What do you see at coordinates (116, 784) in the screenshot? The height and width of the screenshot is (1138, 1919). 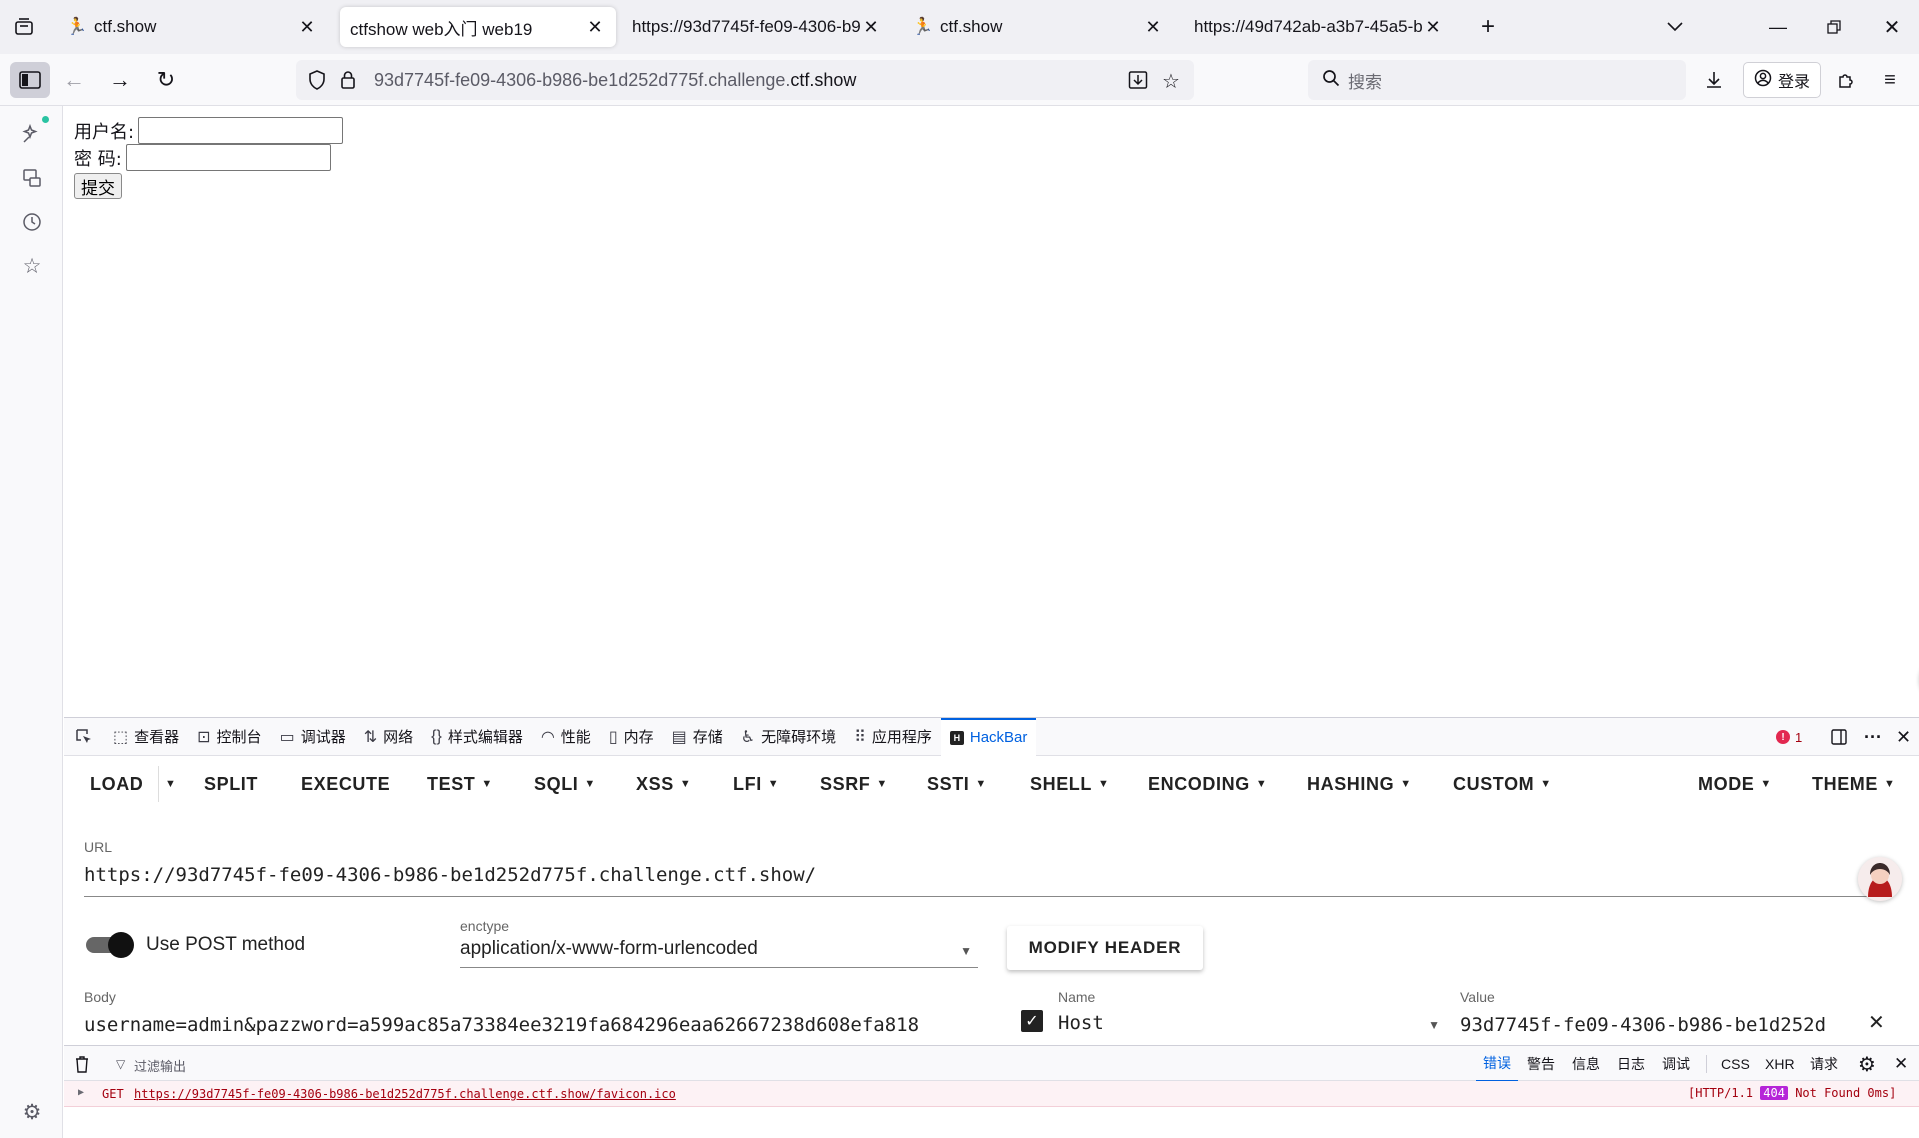 I see `load-button: LOAD` at bounding box center [116, 784].